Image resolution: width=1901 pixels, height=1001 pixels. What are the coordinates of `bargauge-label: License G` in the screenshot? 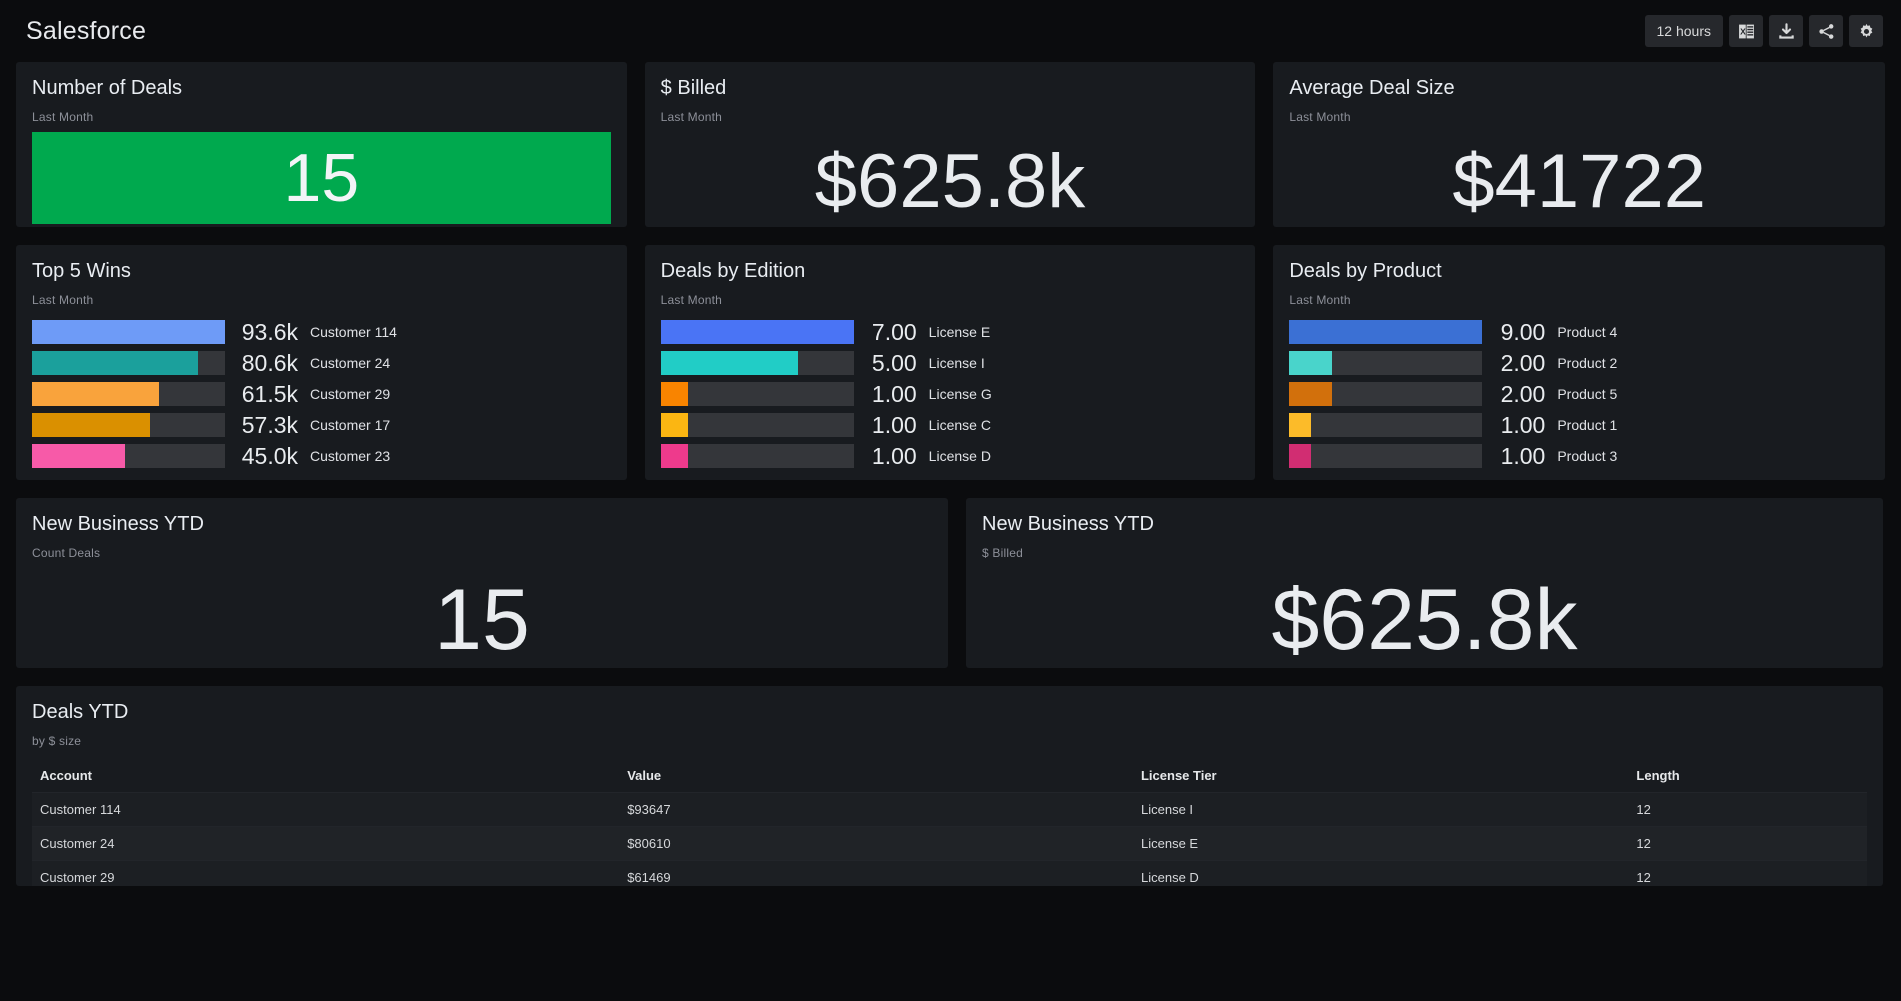 It's located at (960, 394).